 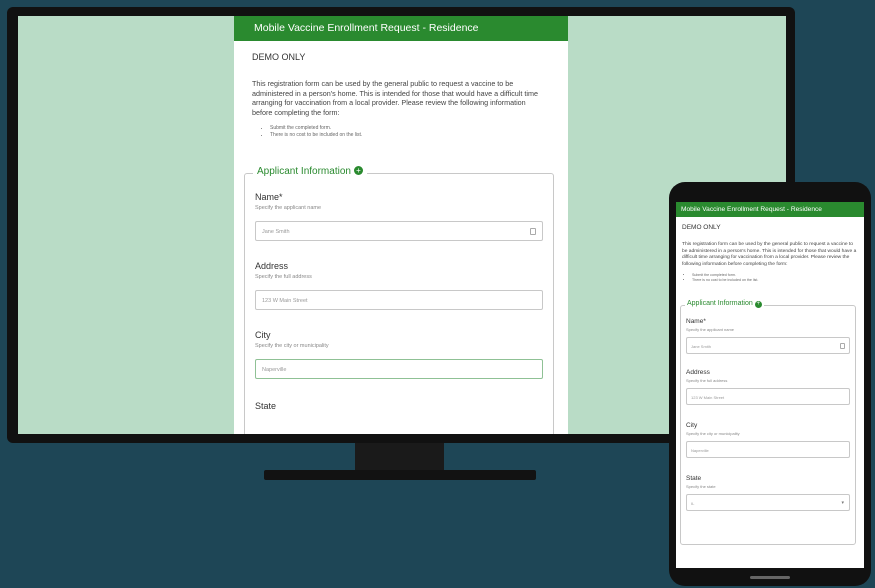 I want to click on name-hint: Specify the applicant name, so click(x=288, y=208).